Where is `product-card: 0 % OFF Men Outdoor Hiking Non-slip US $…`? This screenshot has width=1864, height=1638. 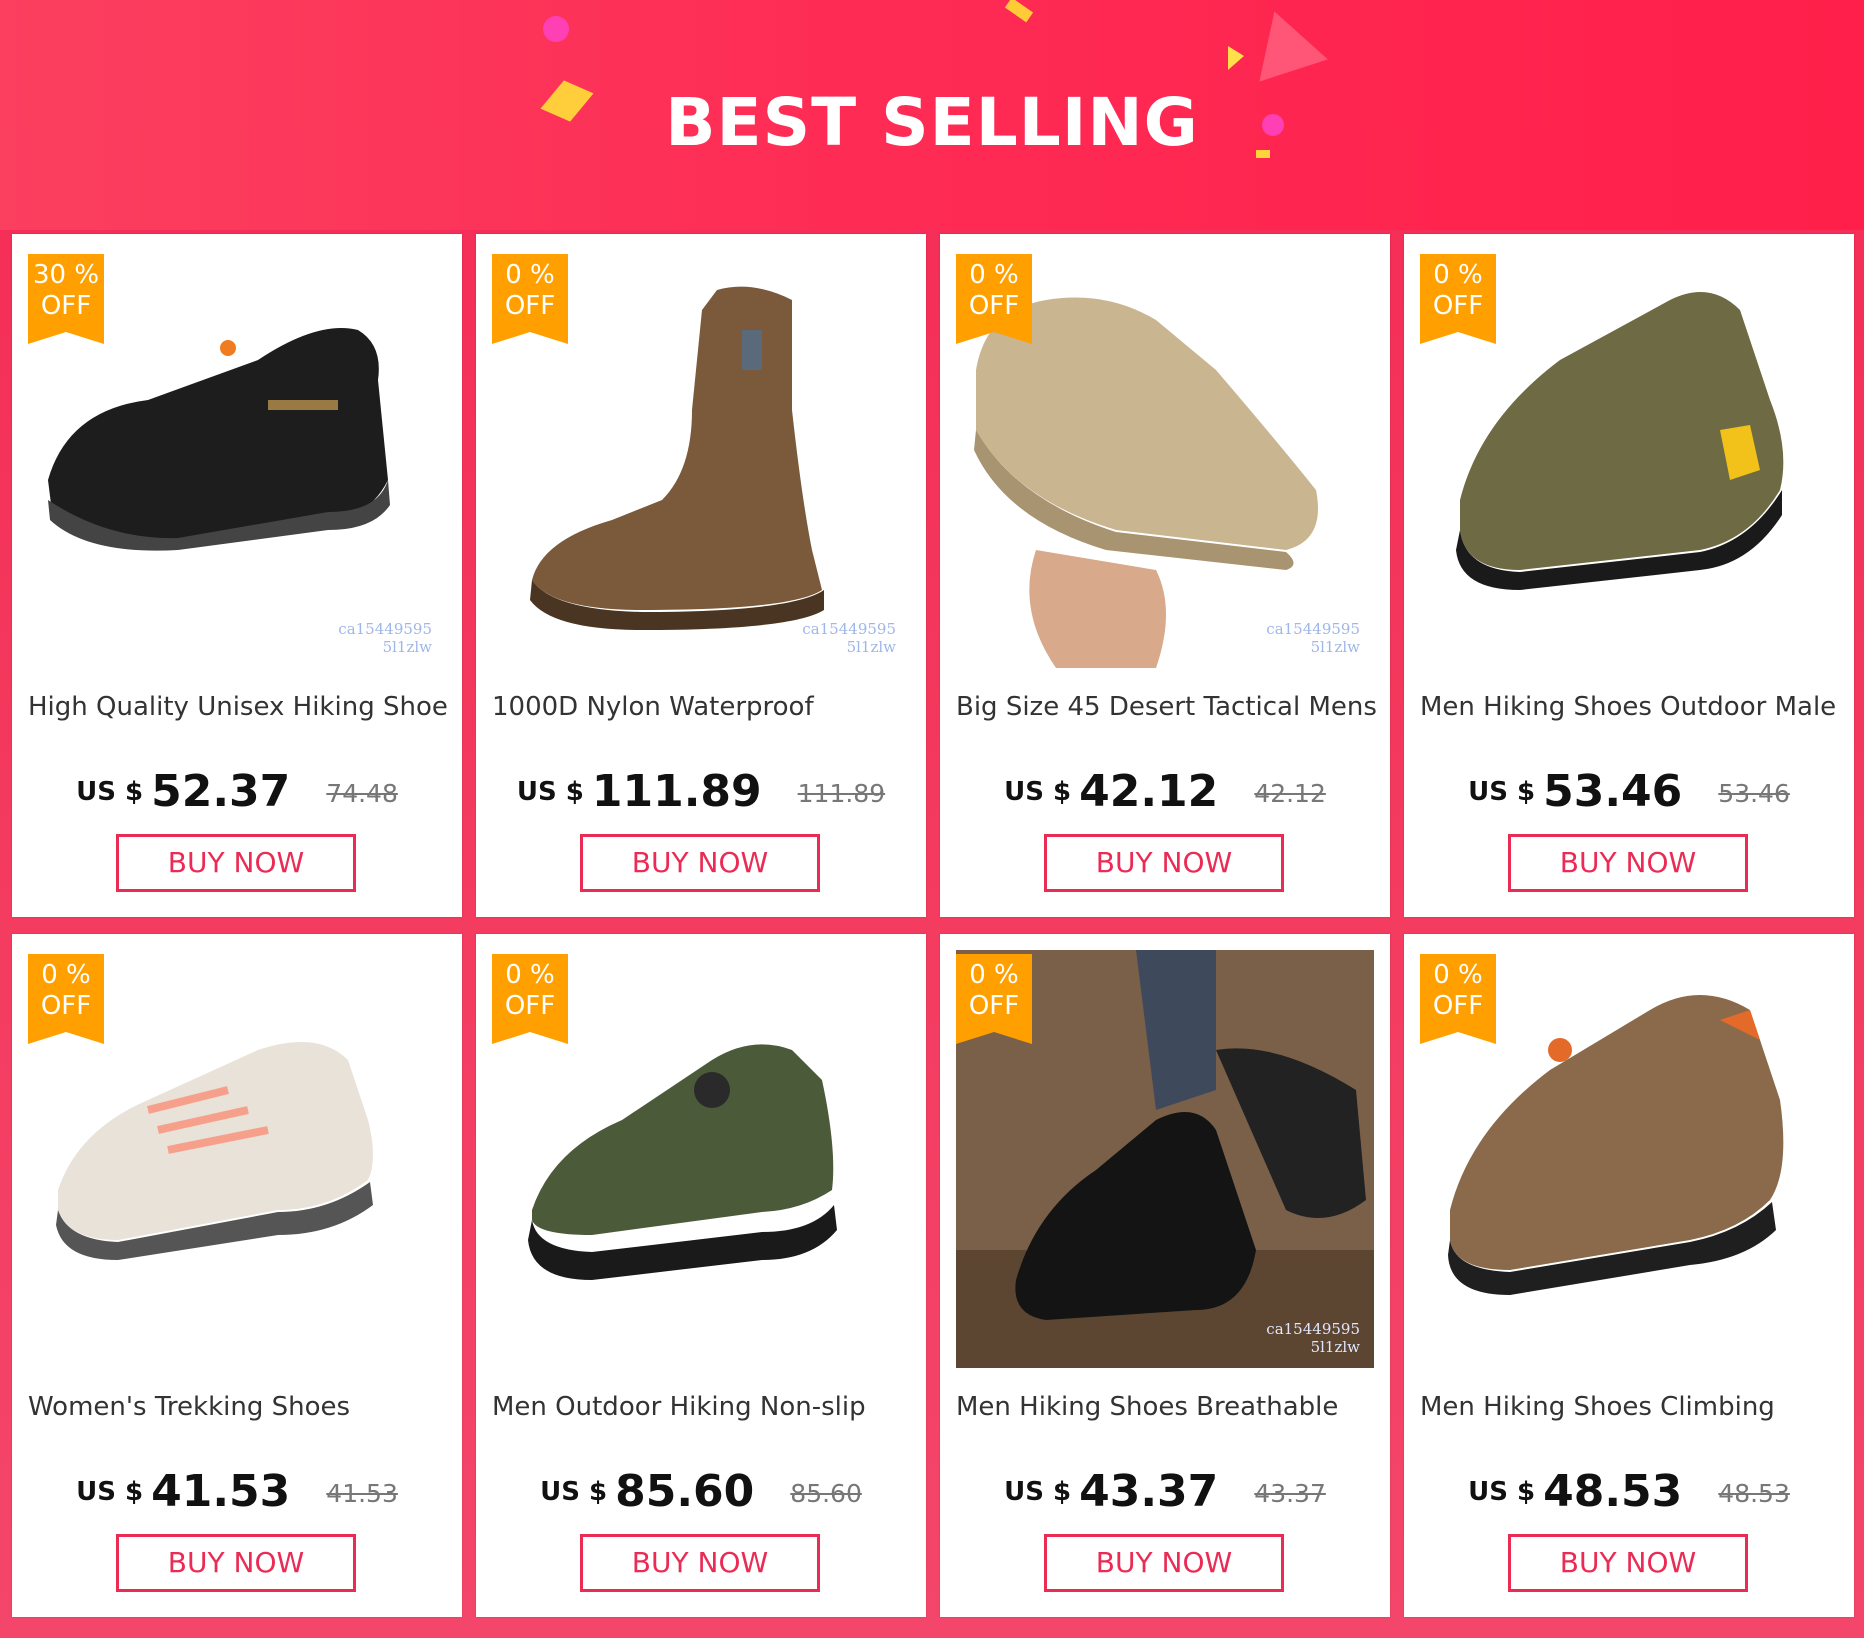
product-card: 0 % OFF Men Outdoor Hiking Non-slip US $… is located at coordinates (701, 1275).